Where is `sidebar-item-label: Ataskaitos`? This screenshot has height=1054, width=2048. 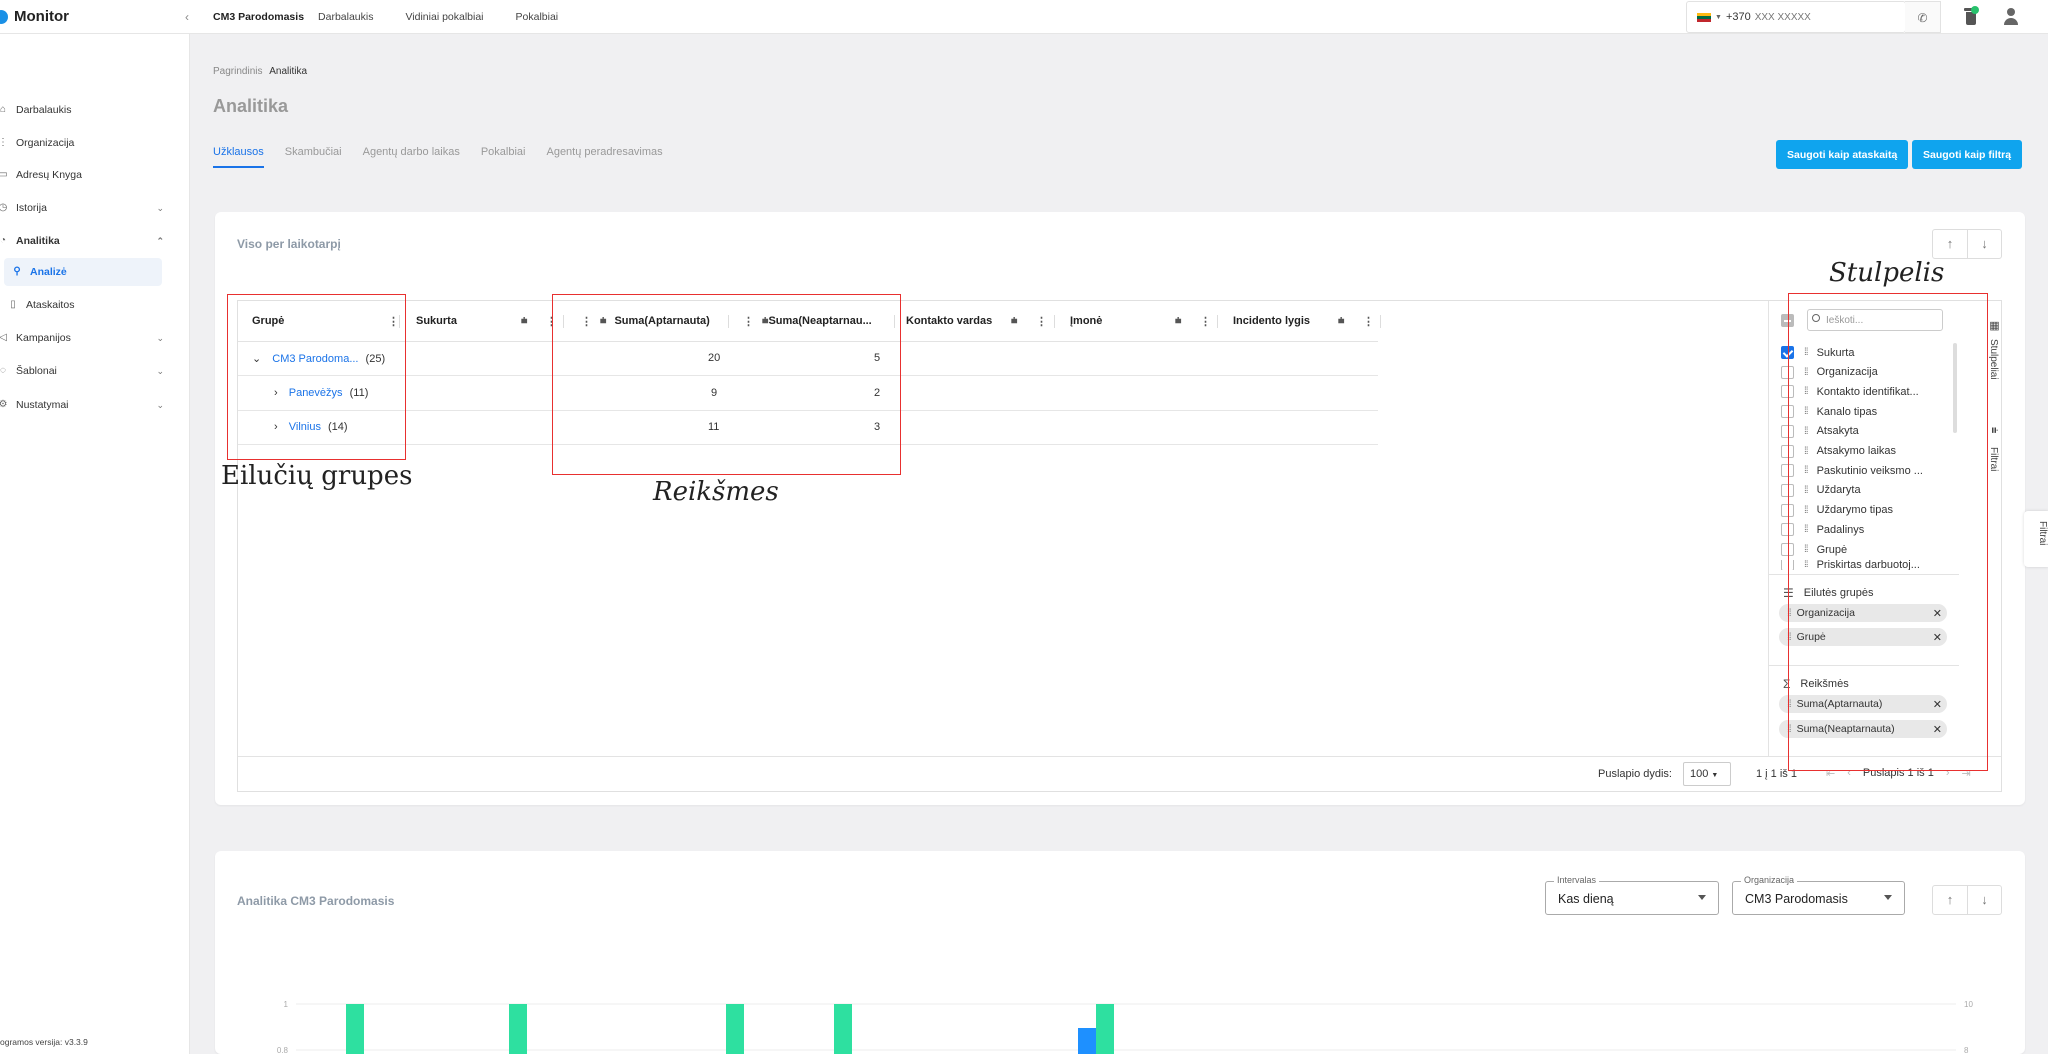
sidebar-item-label: Ataskaitos is located at coordinates (50, 305).